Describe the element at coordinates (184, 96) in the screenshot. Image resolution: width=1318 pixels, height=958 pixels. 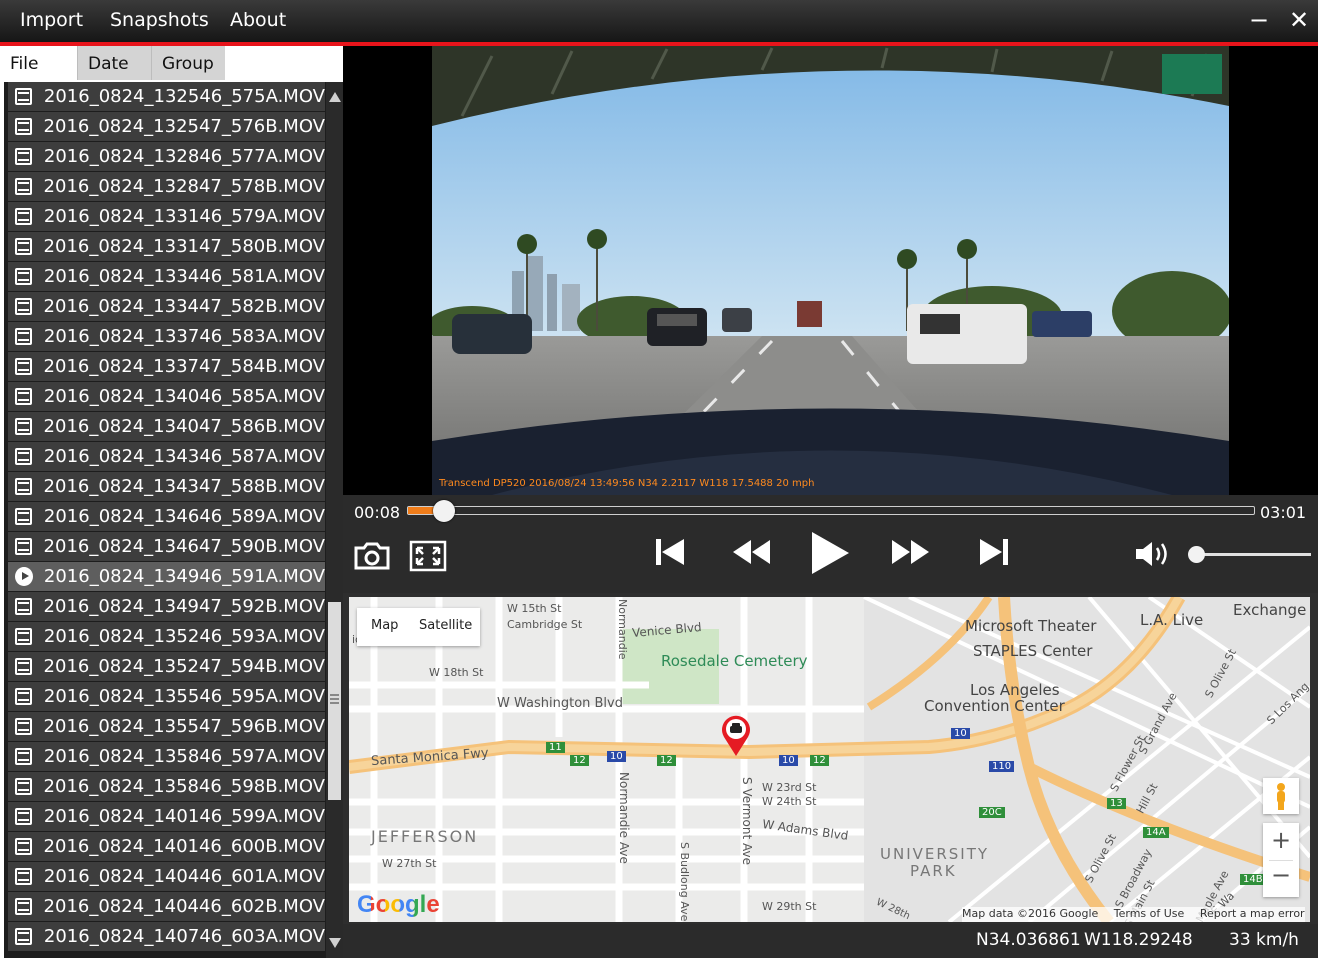
I see `file-name: 2016_0824_132546_575A.MOV` at that location.